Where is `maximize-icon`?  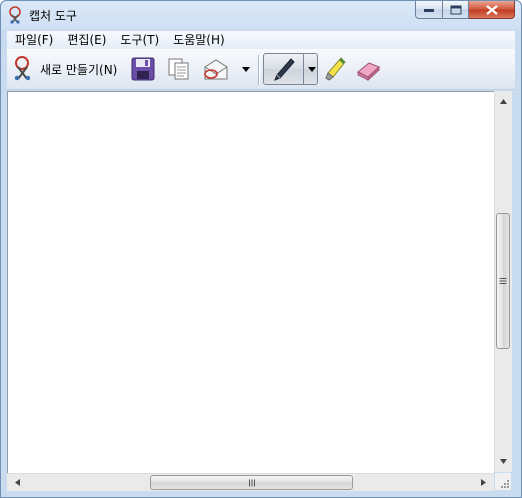
maximize-icon is located at coordinates (455, 9).